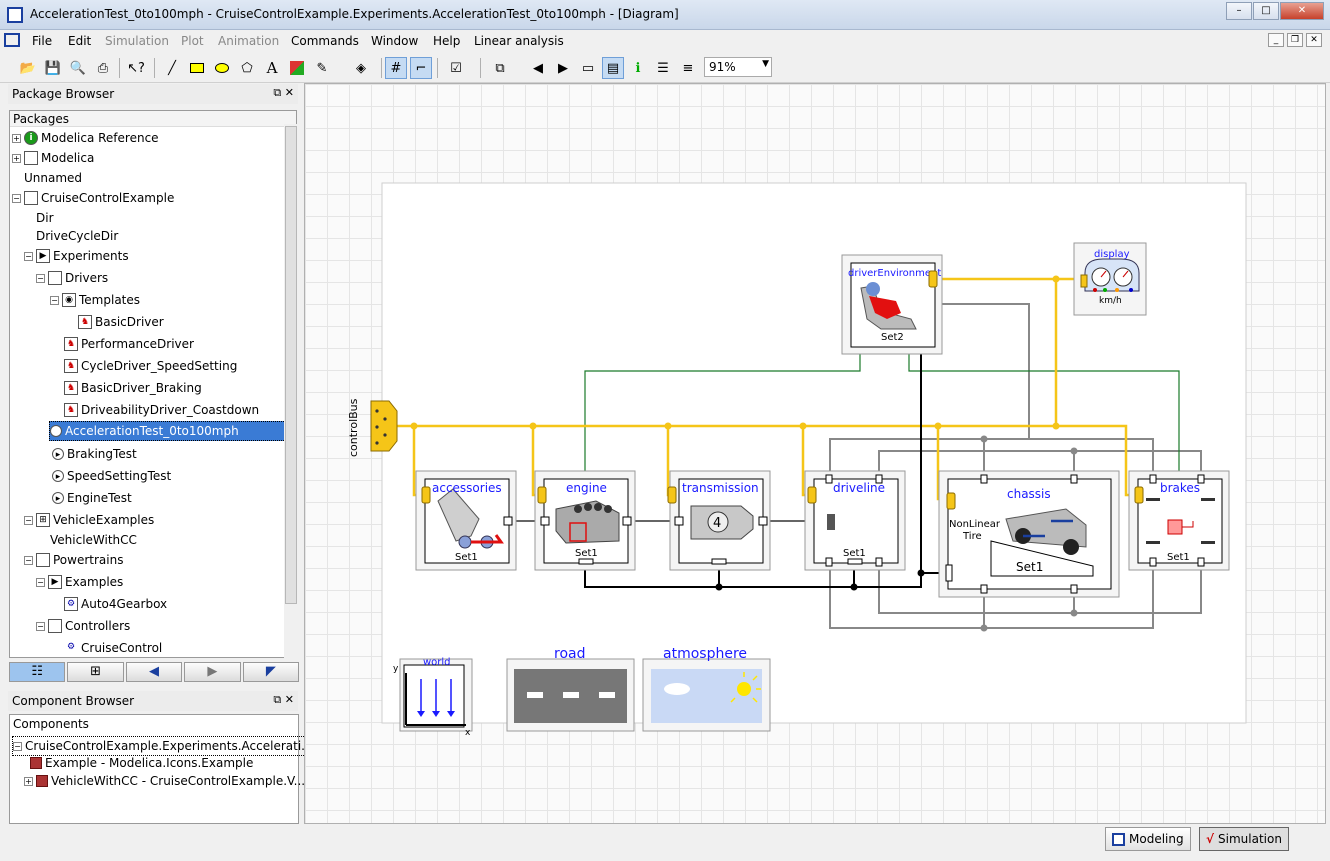 This screenshot has width=1330, height=861. Describe the element at coordinates (161, 410) in the screenshot. I see `tree-item-driveabilitydriver-coastdown: ♞ DriveabilityDriver_Coastdown` at that location.